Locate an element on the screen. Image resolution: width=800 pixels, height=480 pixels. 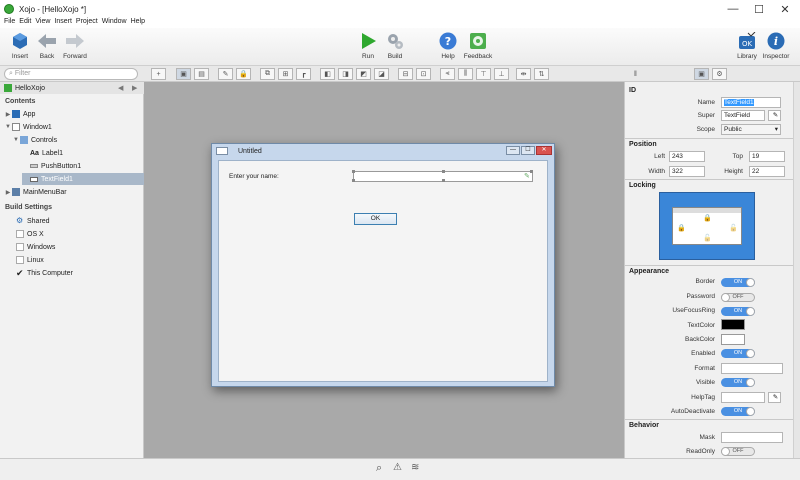
order-front-icon: ◧ is located at coordinates (327, 74).